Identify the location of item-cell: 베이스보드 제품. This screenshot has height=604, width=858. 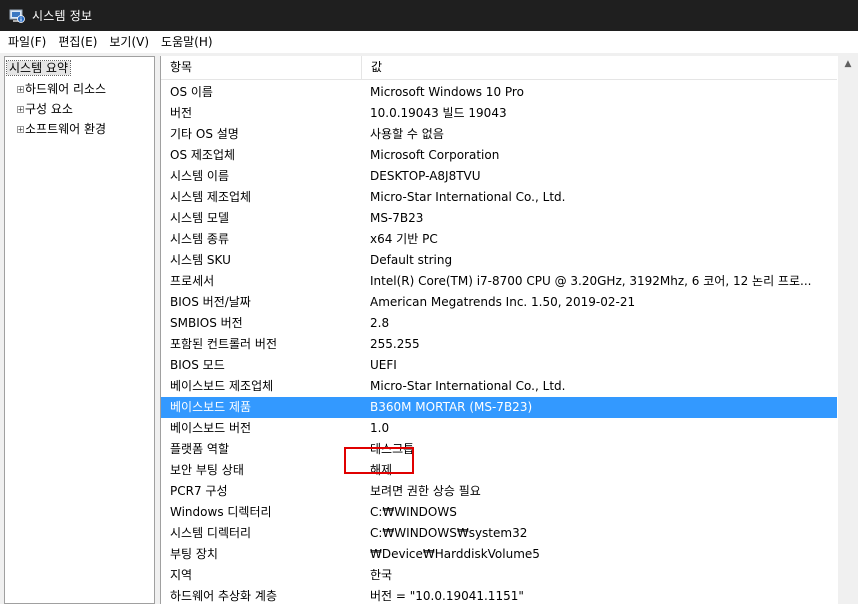
(211, 407).